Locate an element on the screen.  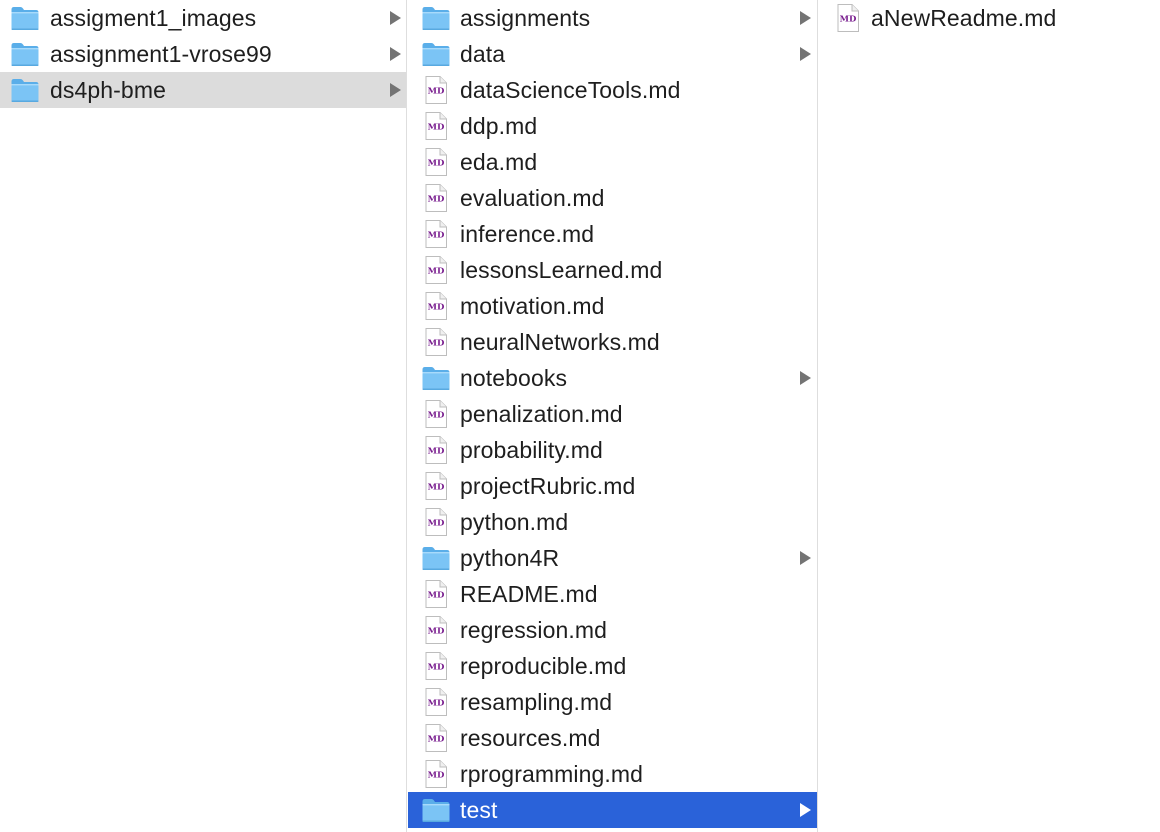
file-item: MD resampling.md is located at coordinates (612, 702).